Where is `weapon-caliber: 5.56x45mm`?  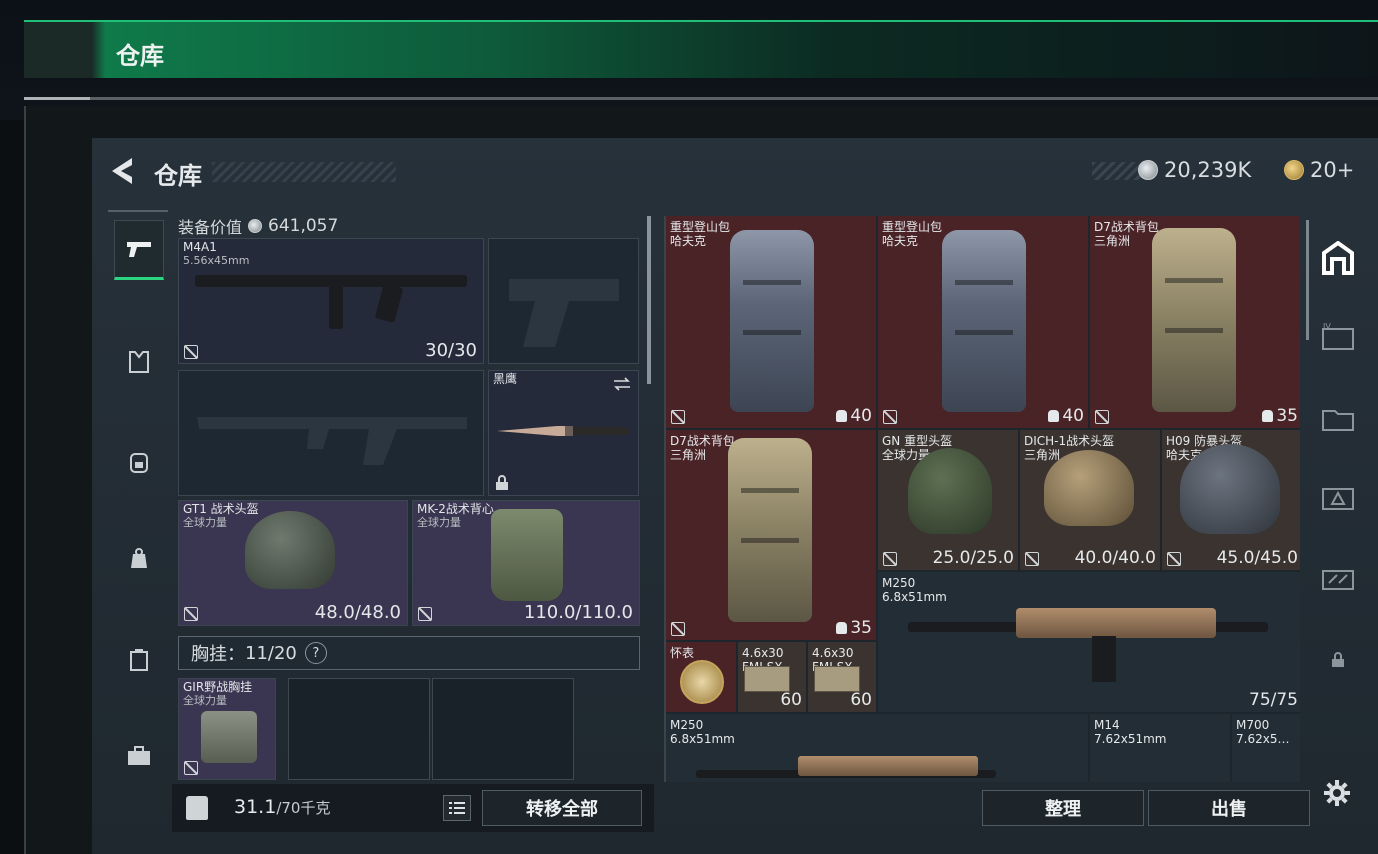 weapon-caliber: 5.56x45mm is located at coordinates (216, 260).